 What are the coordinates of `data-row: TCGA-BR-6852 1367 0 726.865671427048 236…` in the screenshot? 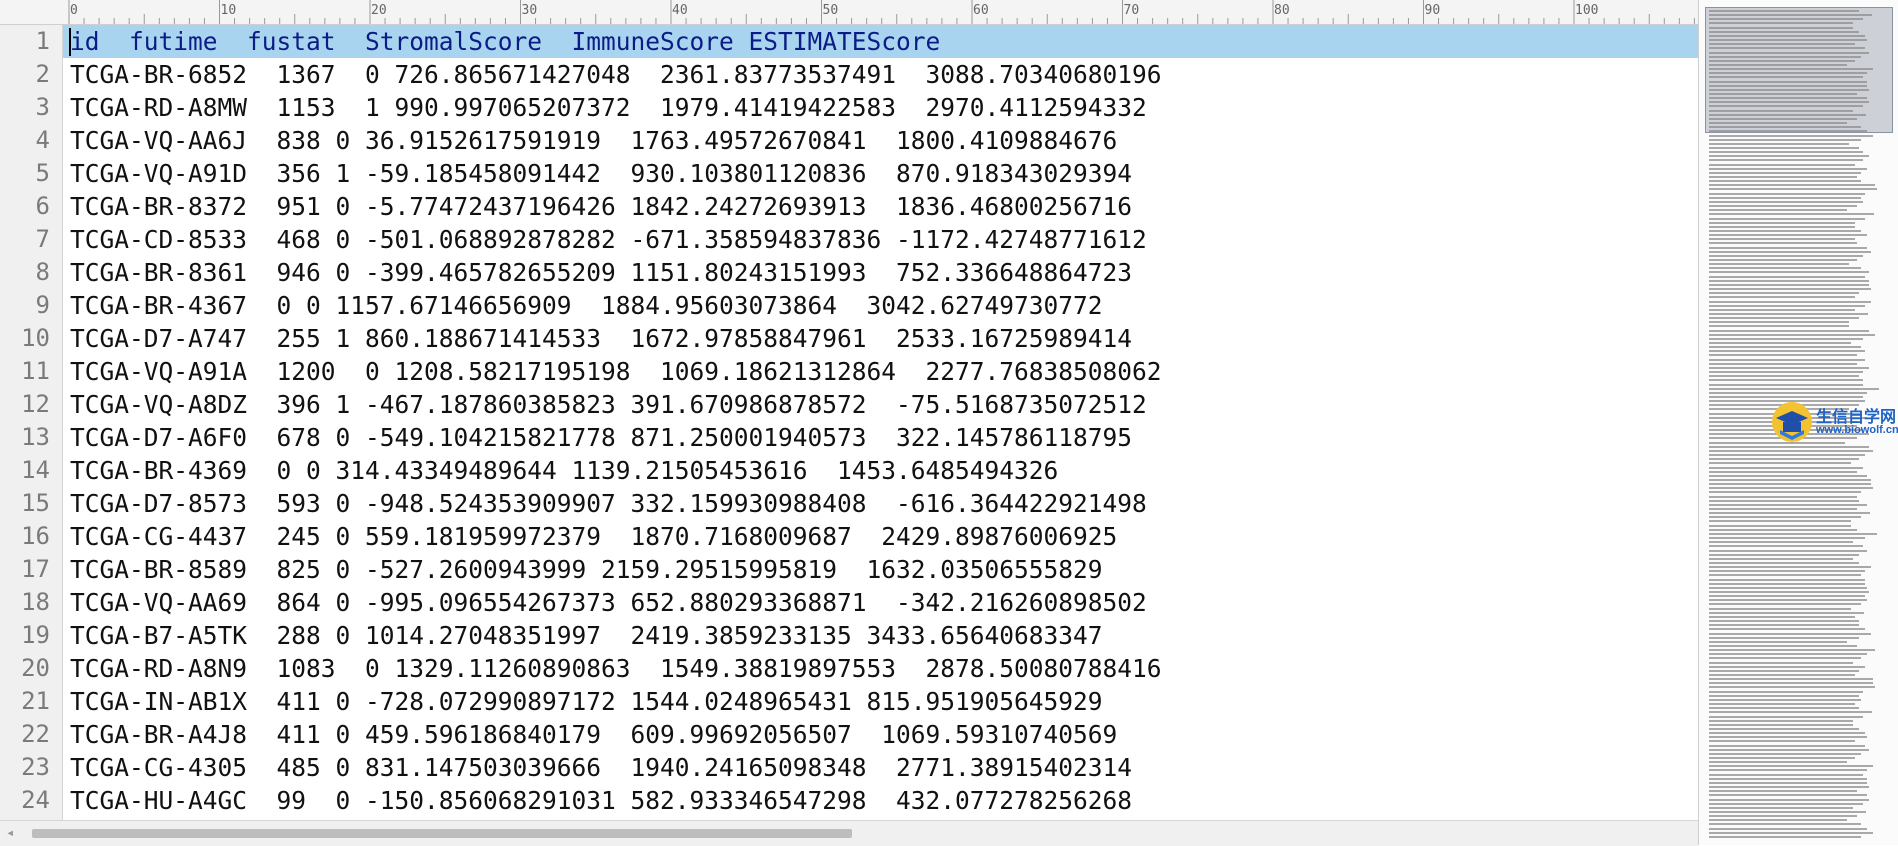 It's located at (612, 74).